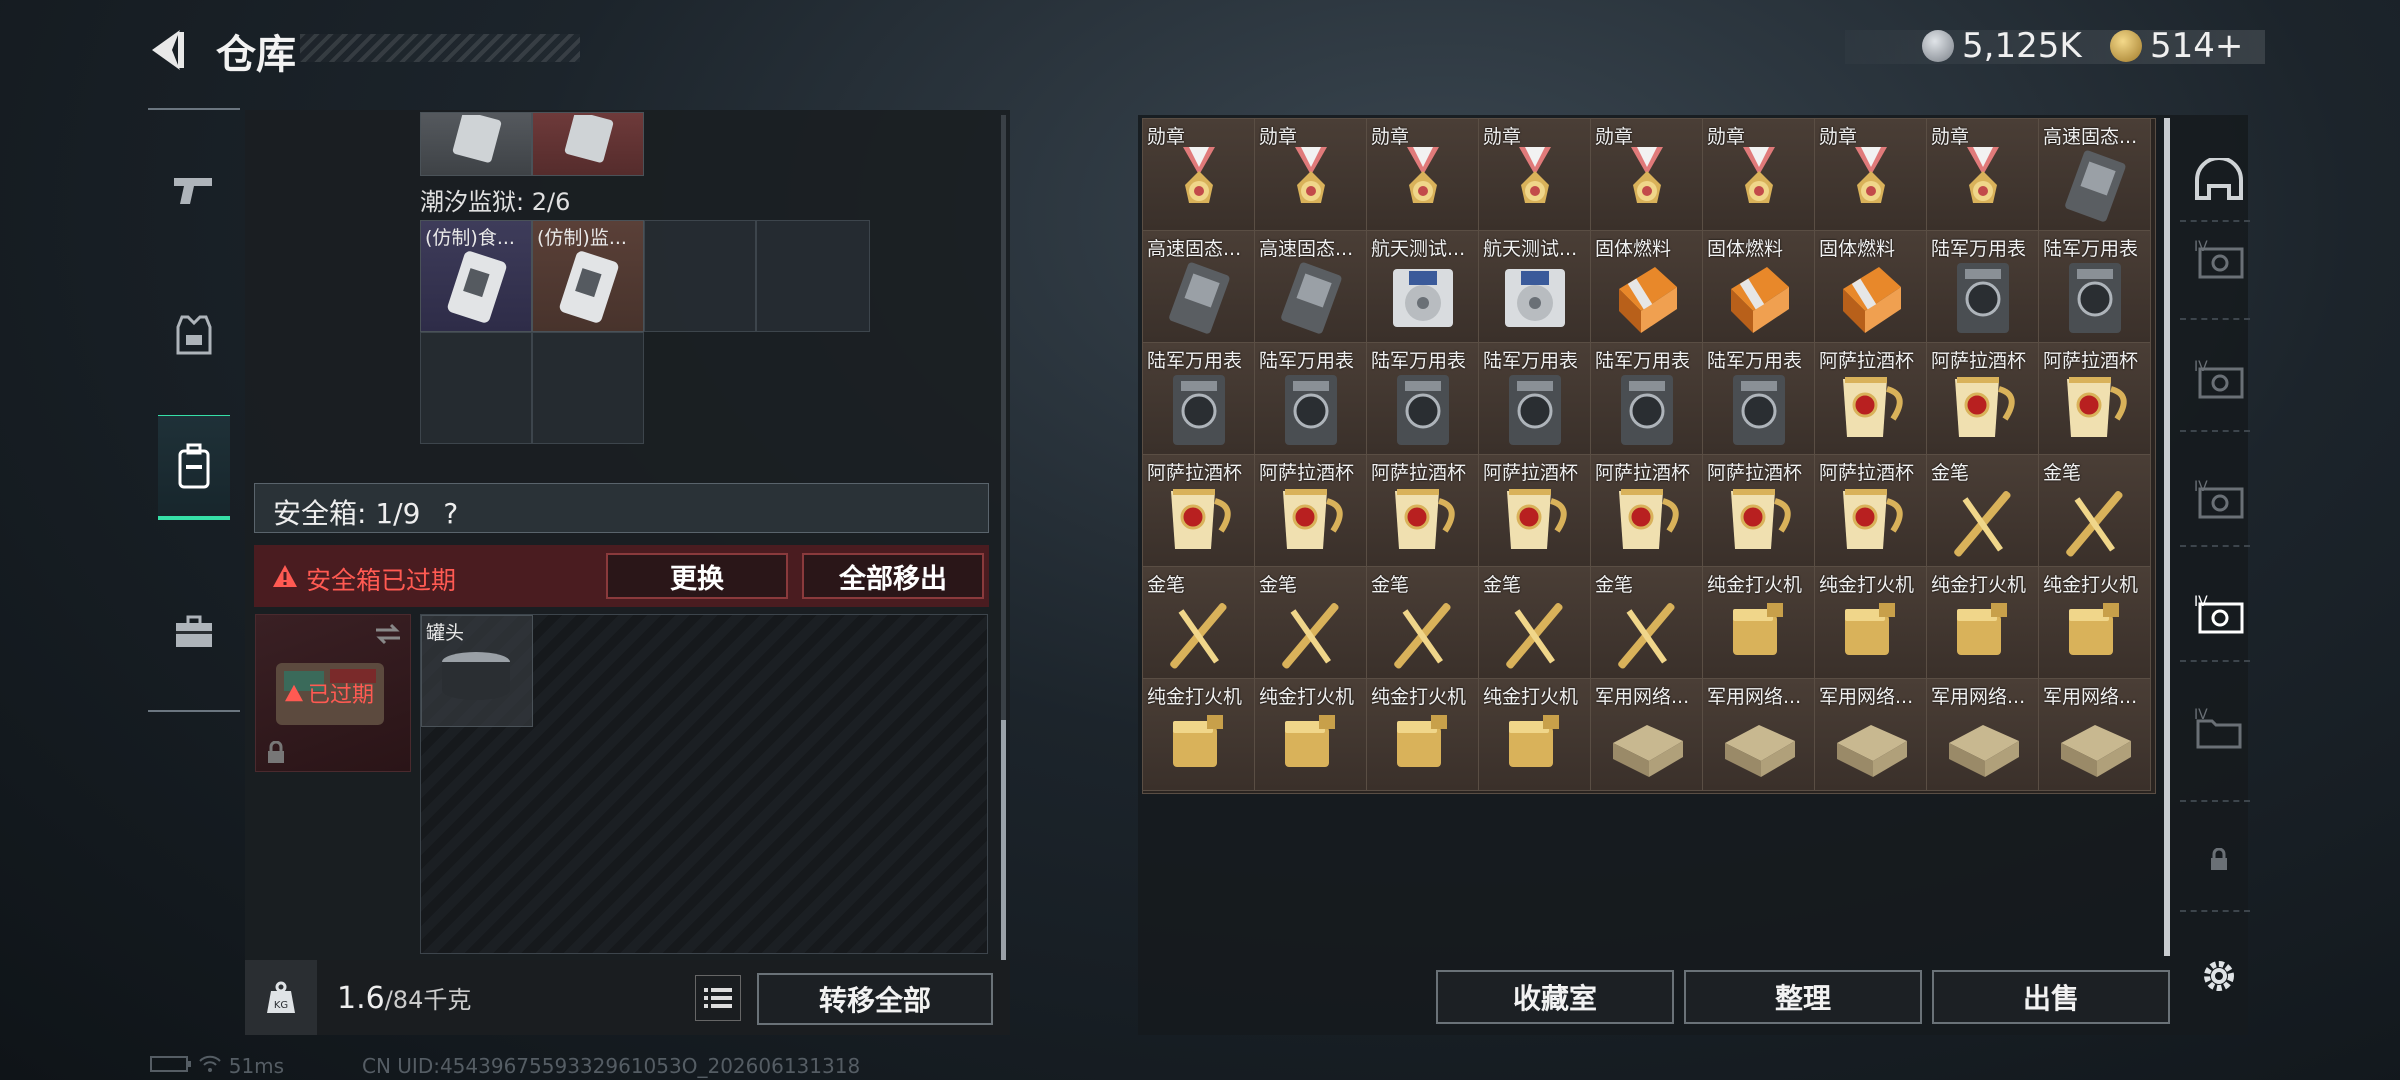 Image resolution: width=2400 pixels, height=1080 pixels. What do you see at coordinates (2215, 911) in the screenshot?
I see `rnav-divider` at bounding box center [2215, 911].